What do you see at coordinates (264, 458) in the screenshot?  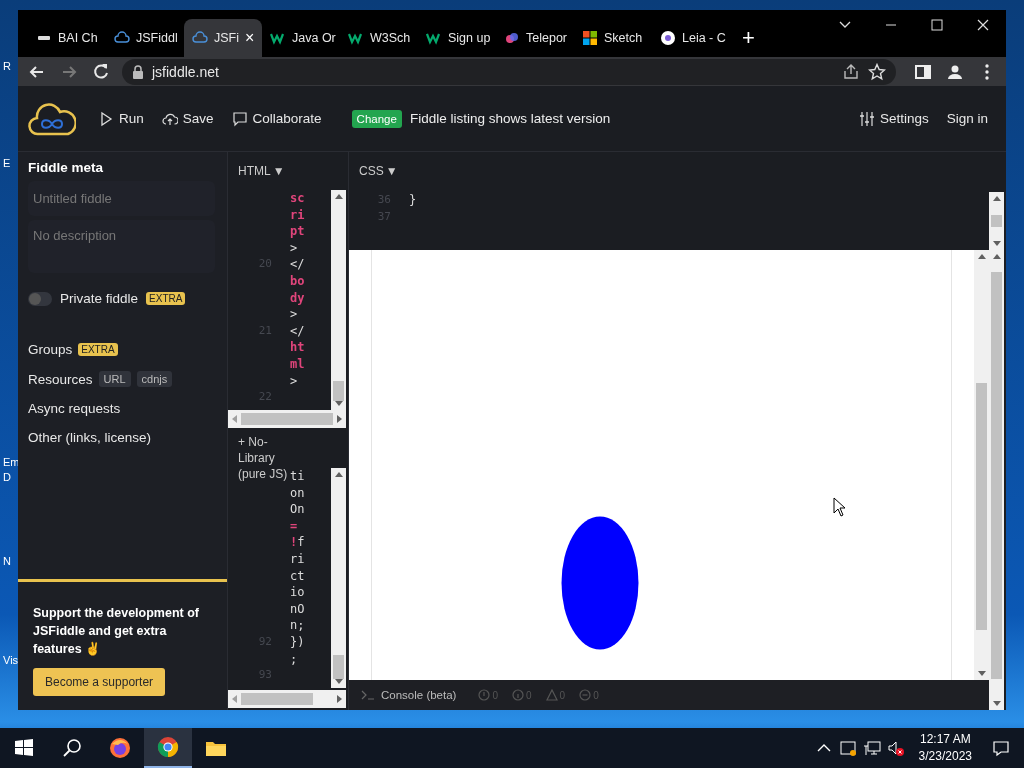 I see `framework-label: + No-Library (pure JS)` at bounding box center [264, 458].